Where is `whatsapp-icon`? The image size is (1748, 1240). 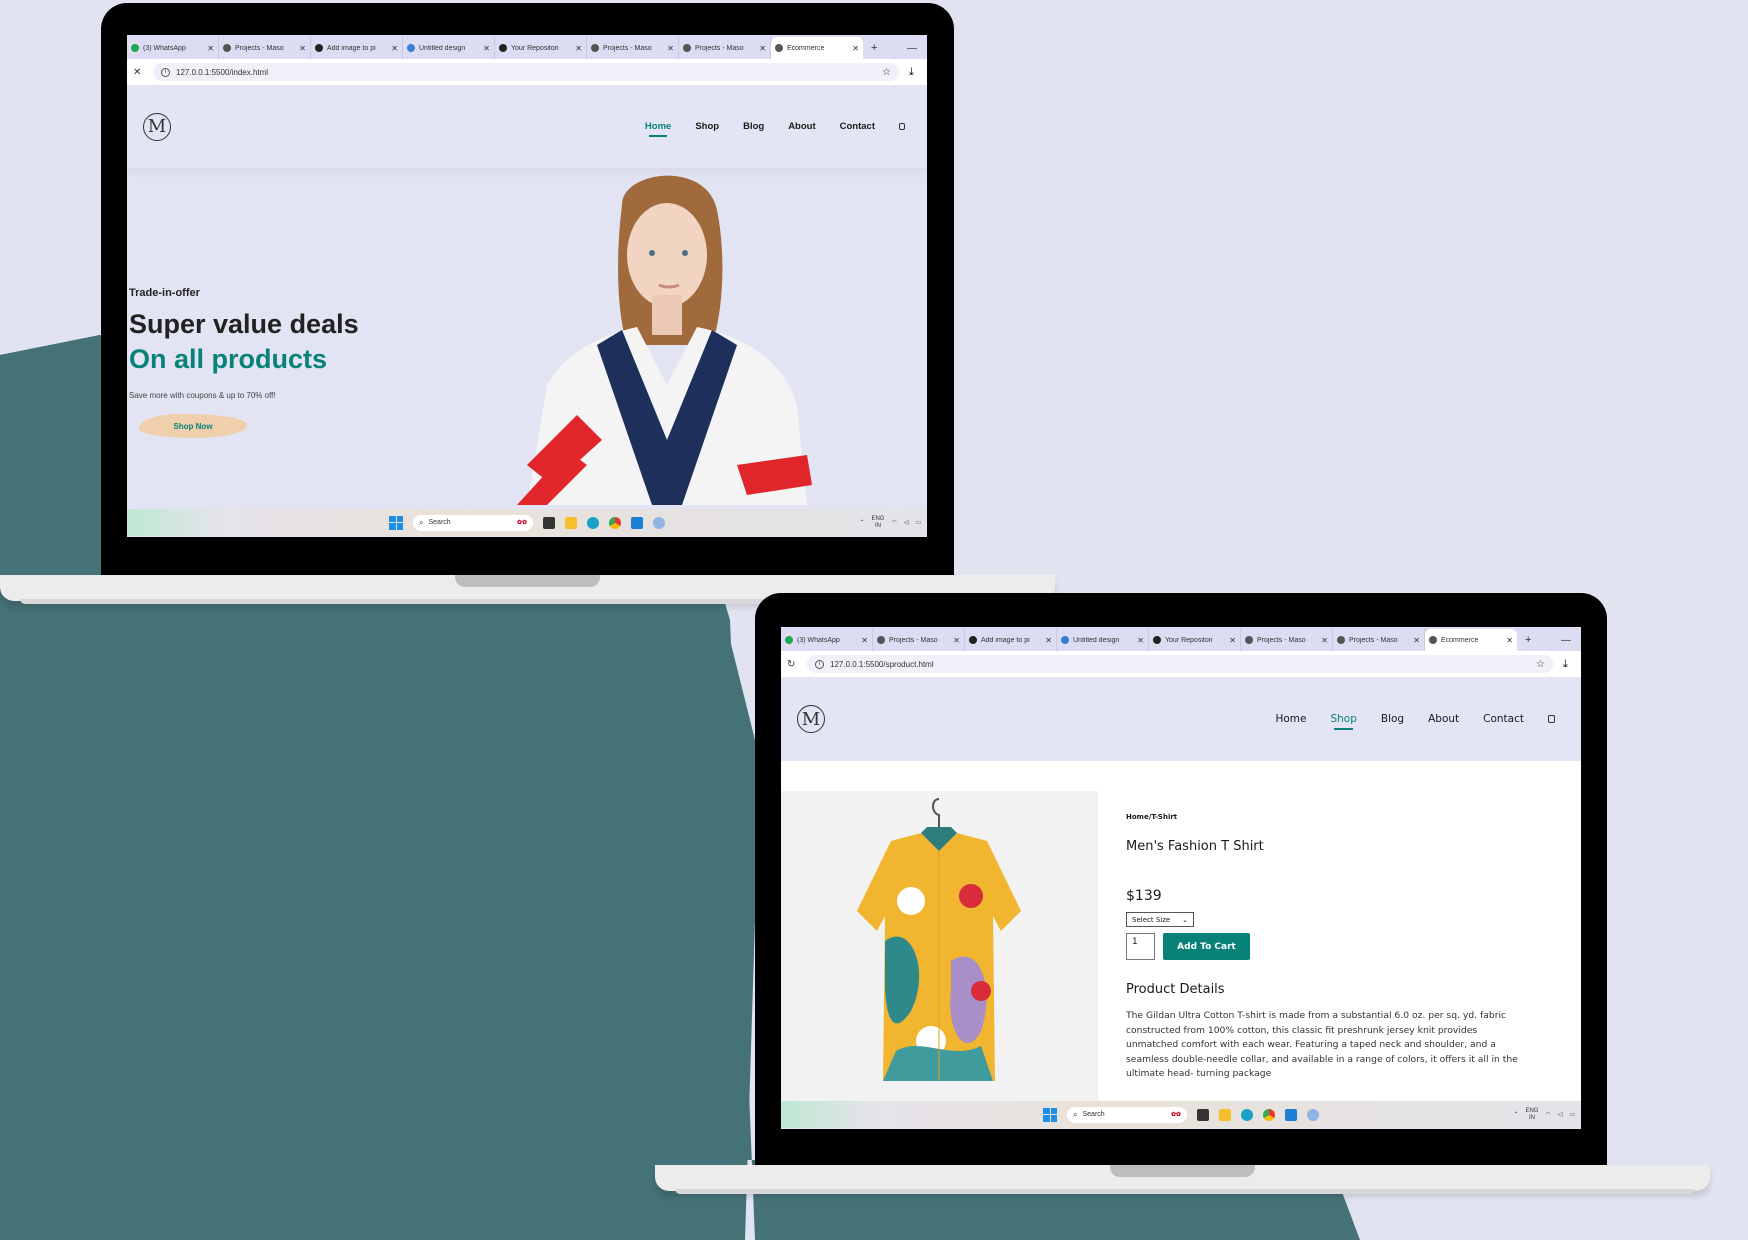 whatsapp-icon is located at coordinates (135, 48).